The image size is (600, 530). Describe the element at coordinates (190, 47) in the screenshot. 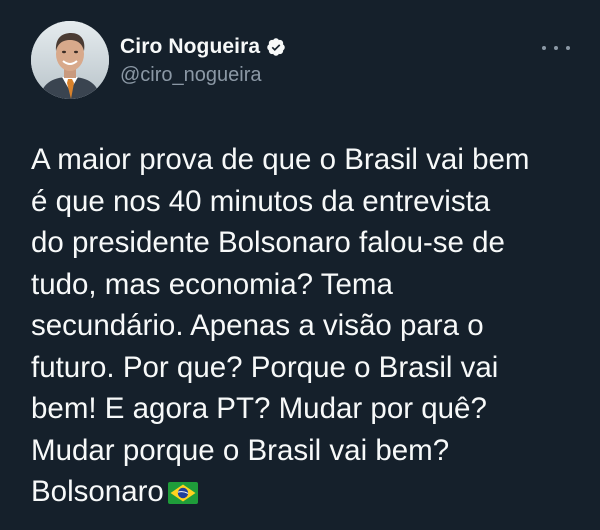

I see `author-display-name: Ciro Nogueira` at that location.